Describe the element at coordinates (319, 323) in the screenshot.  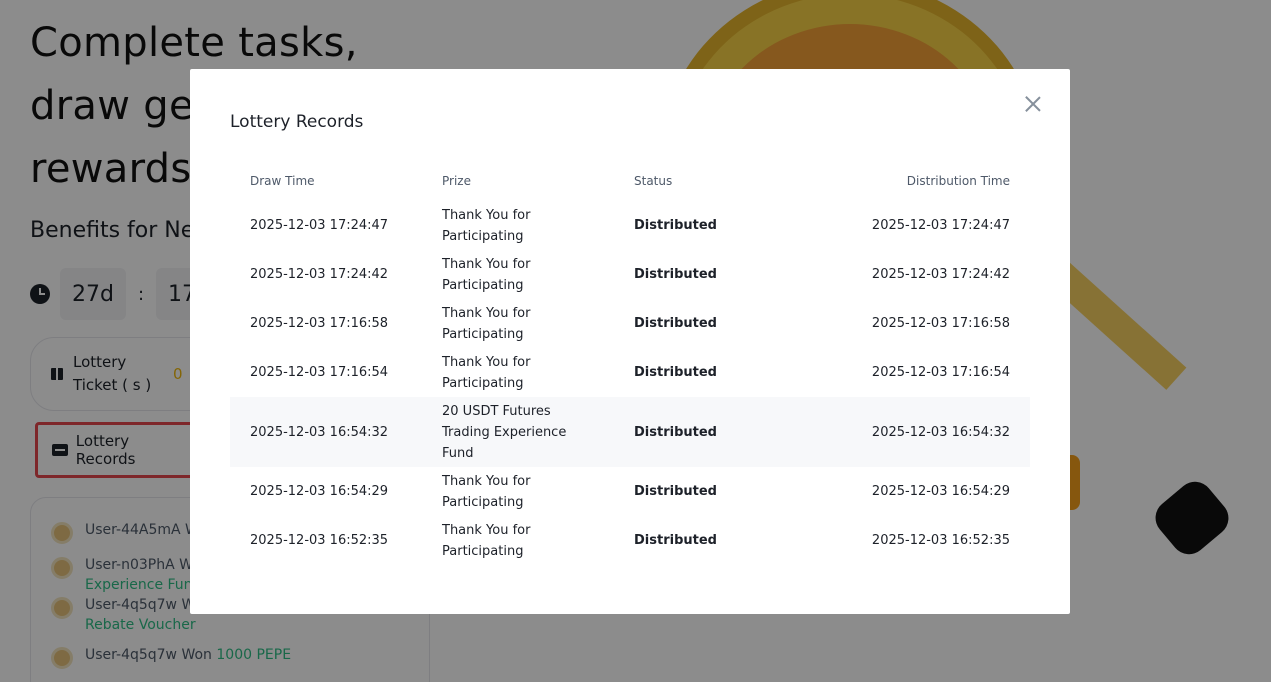
I see `draw-time-cell: 2025-12-03 17:16:58` at that location.